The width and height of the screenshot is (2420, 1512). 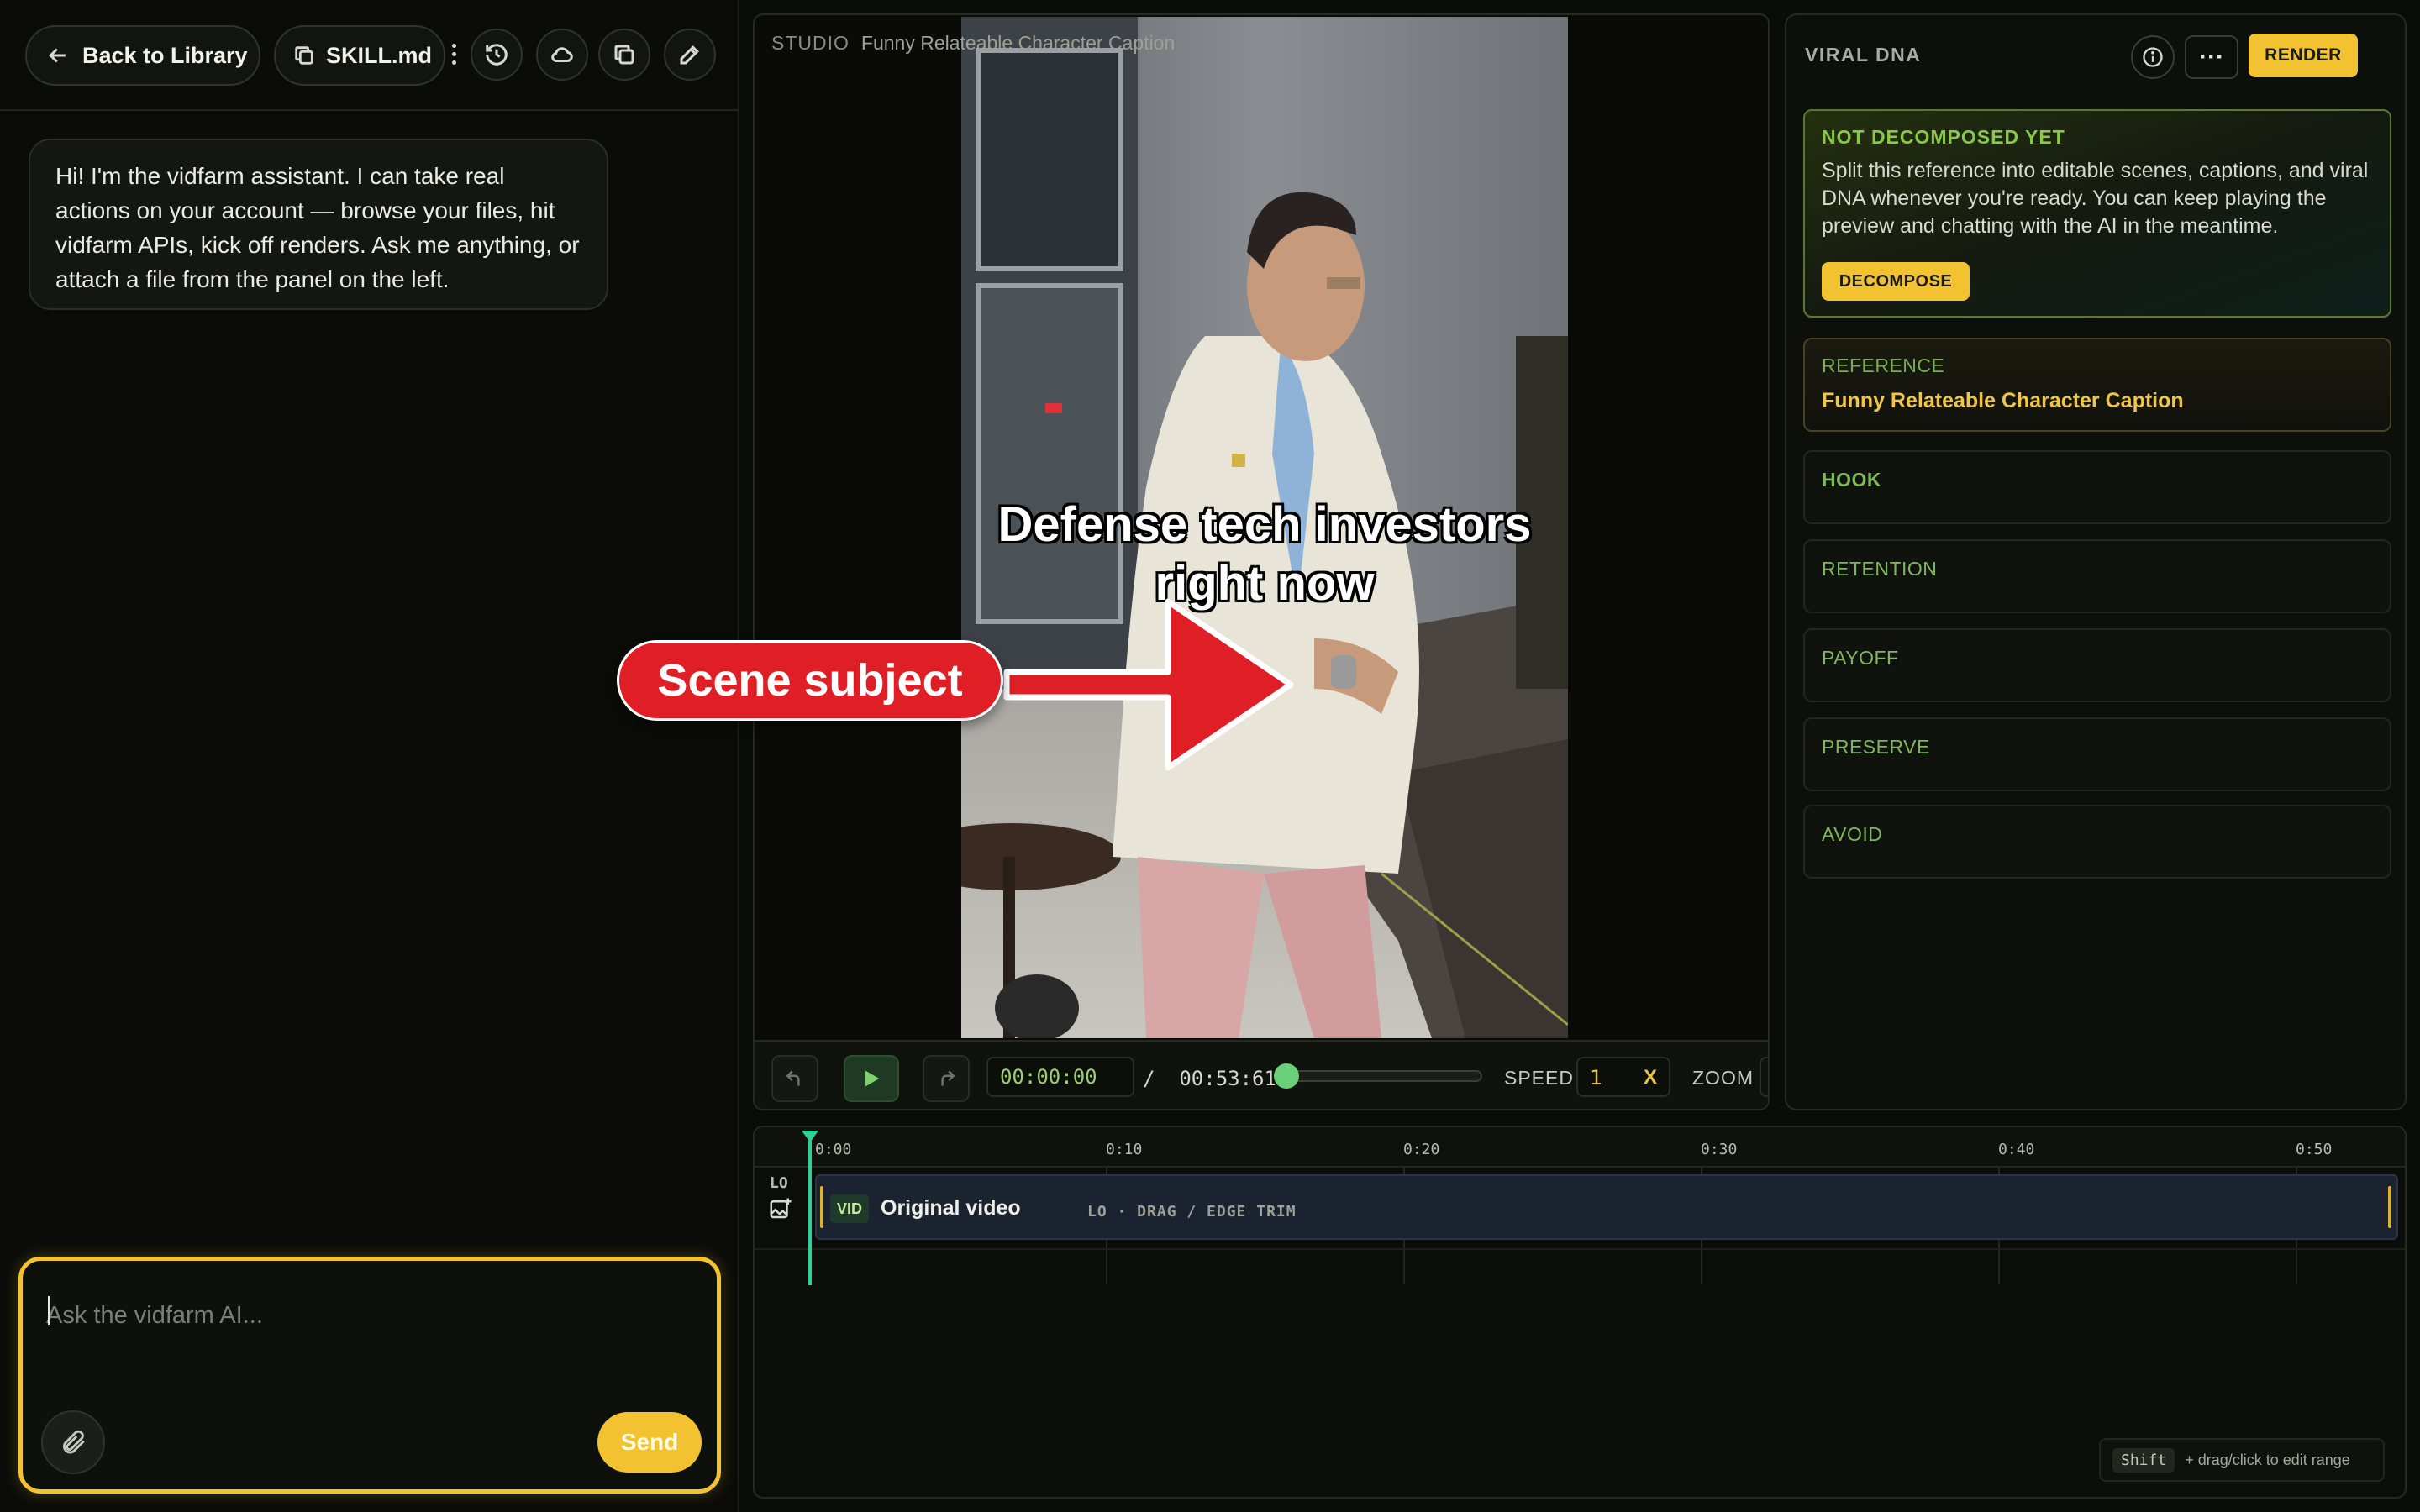 I want to click on cloud-icon, so click(x=562, y=55).